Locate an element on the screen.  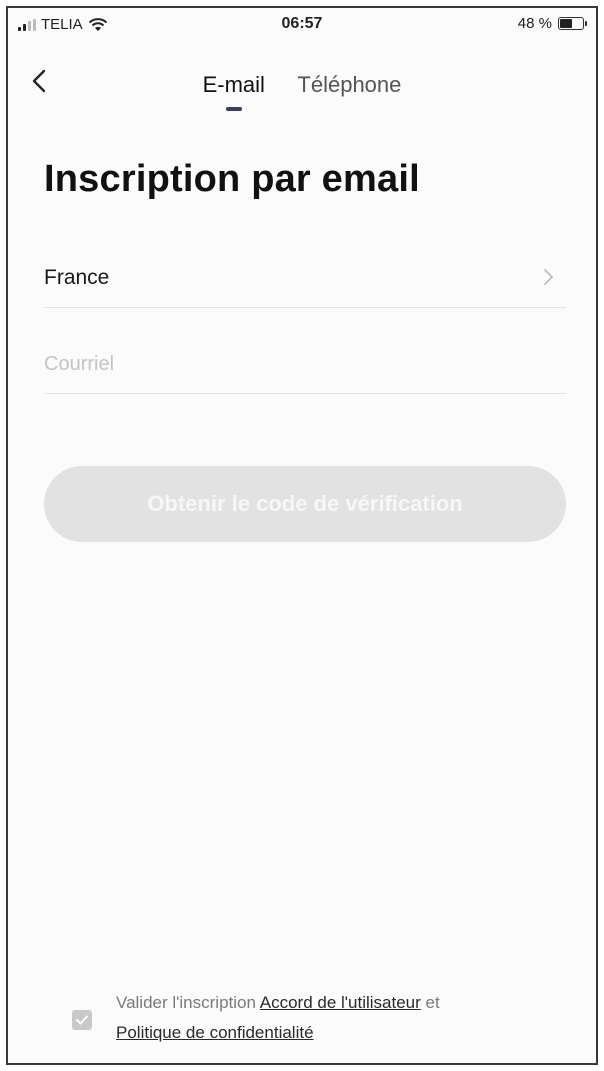
active-tab-indicator is located at coordinates (233, 109).